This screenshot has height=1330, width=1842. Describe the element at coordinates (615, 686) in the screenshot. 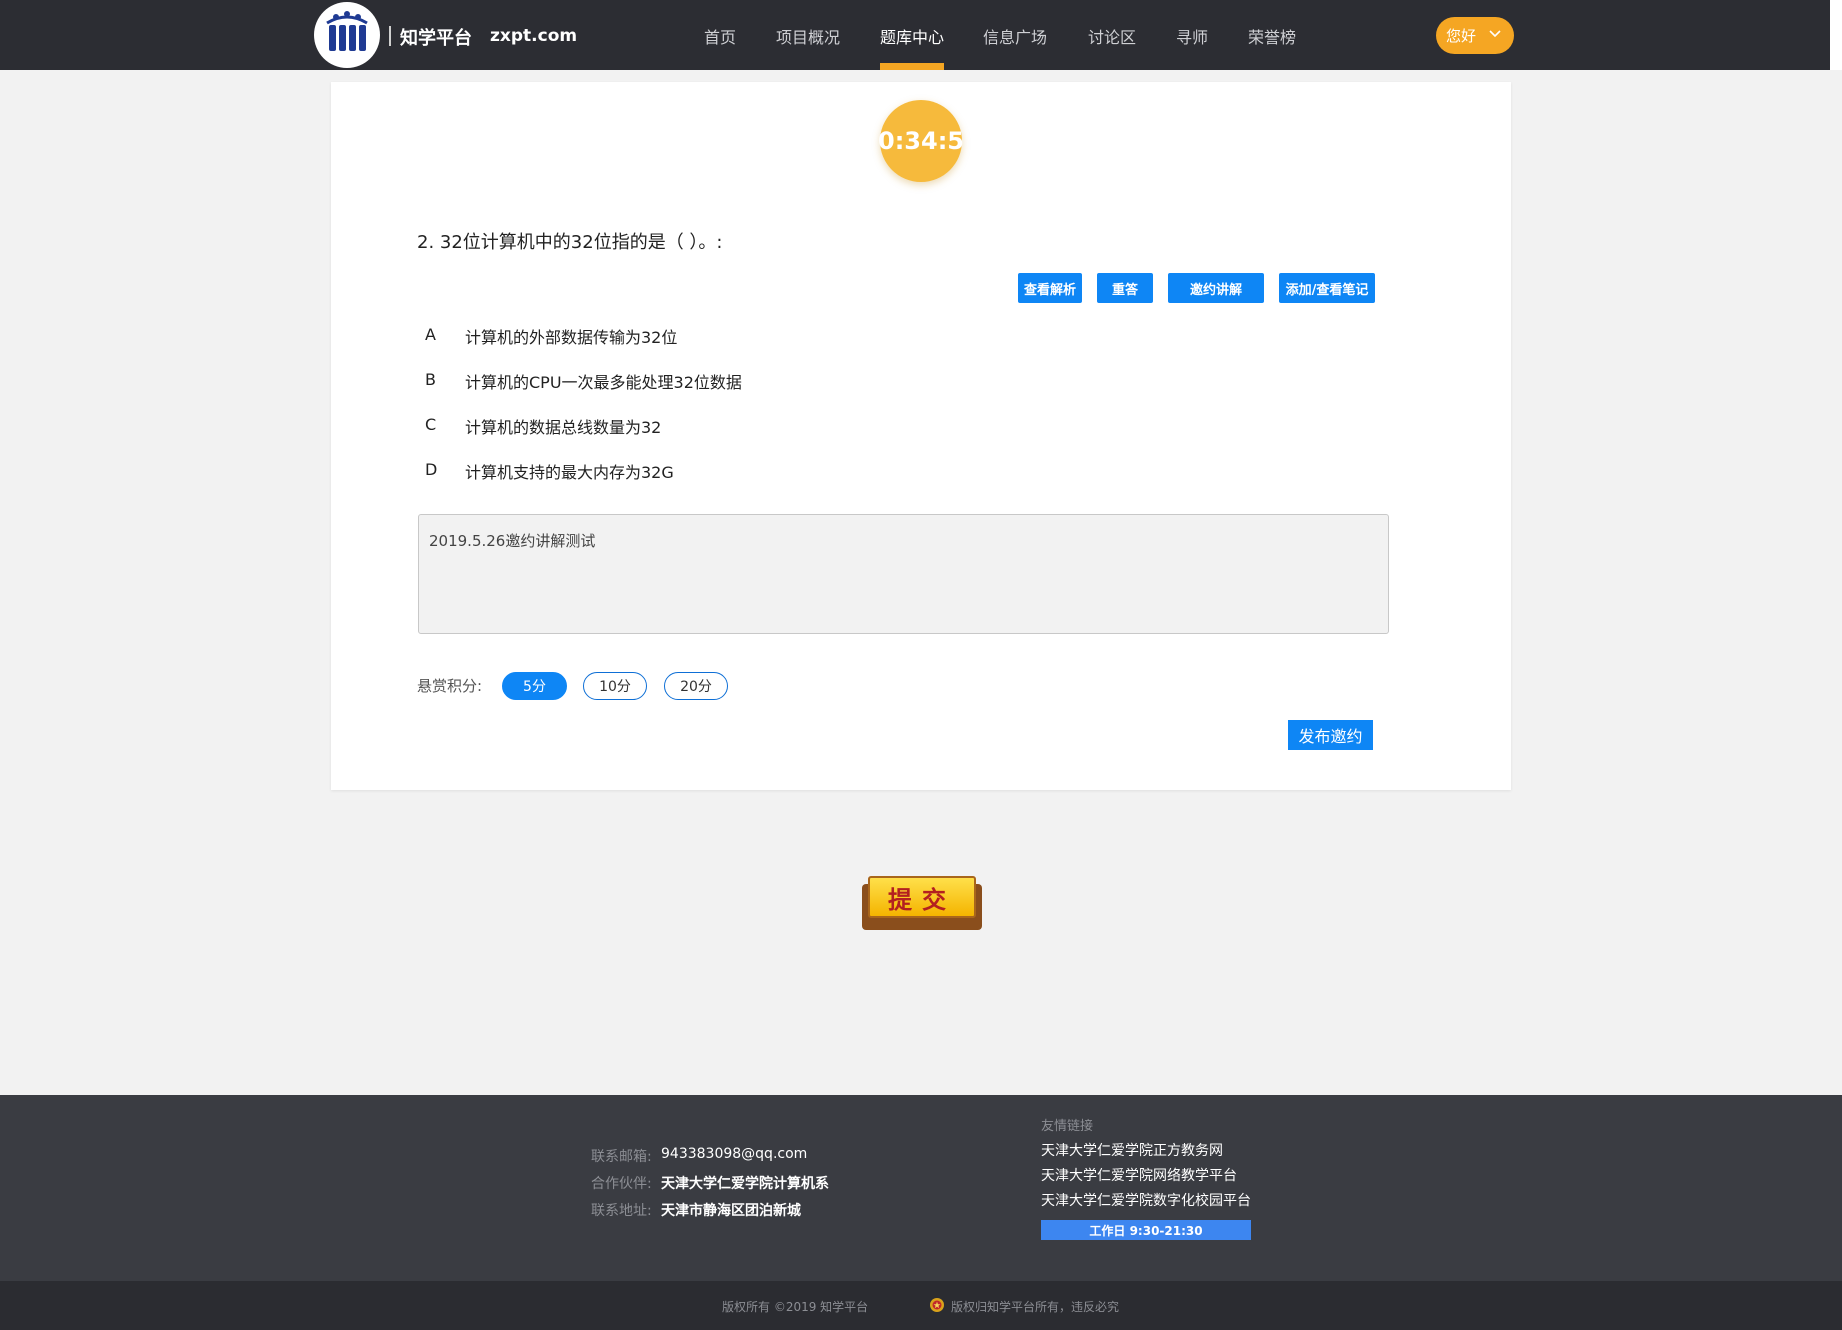

I see `reward-10-points: 10分` at that location.